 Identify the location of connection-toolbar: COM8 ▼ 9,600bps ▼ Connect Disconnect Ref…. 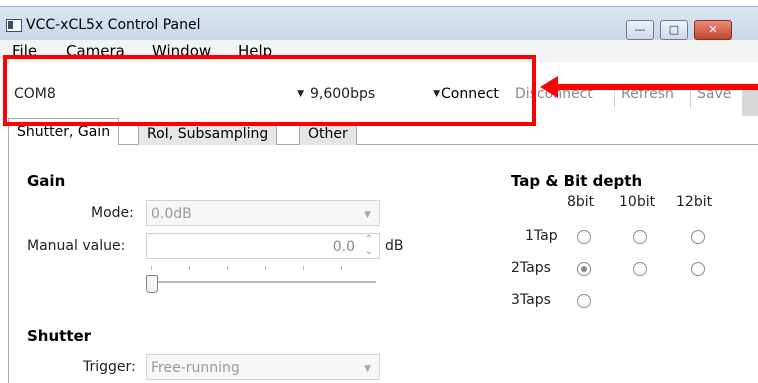
(379, 90).